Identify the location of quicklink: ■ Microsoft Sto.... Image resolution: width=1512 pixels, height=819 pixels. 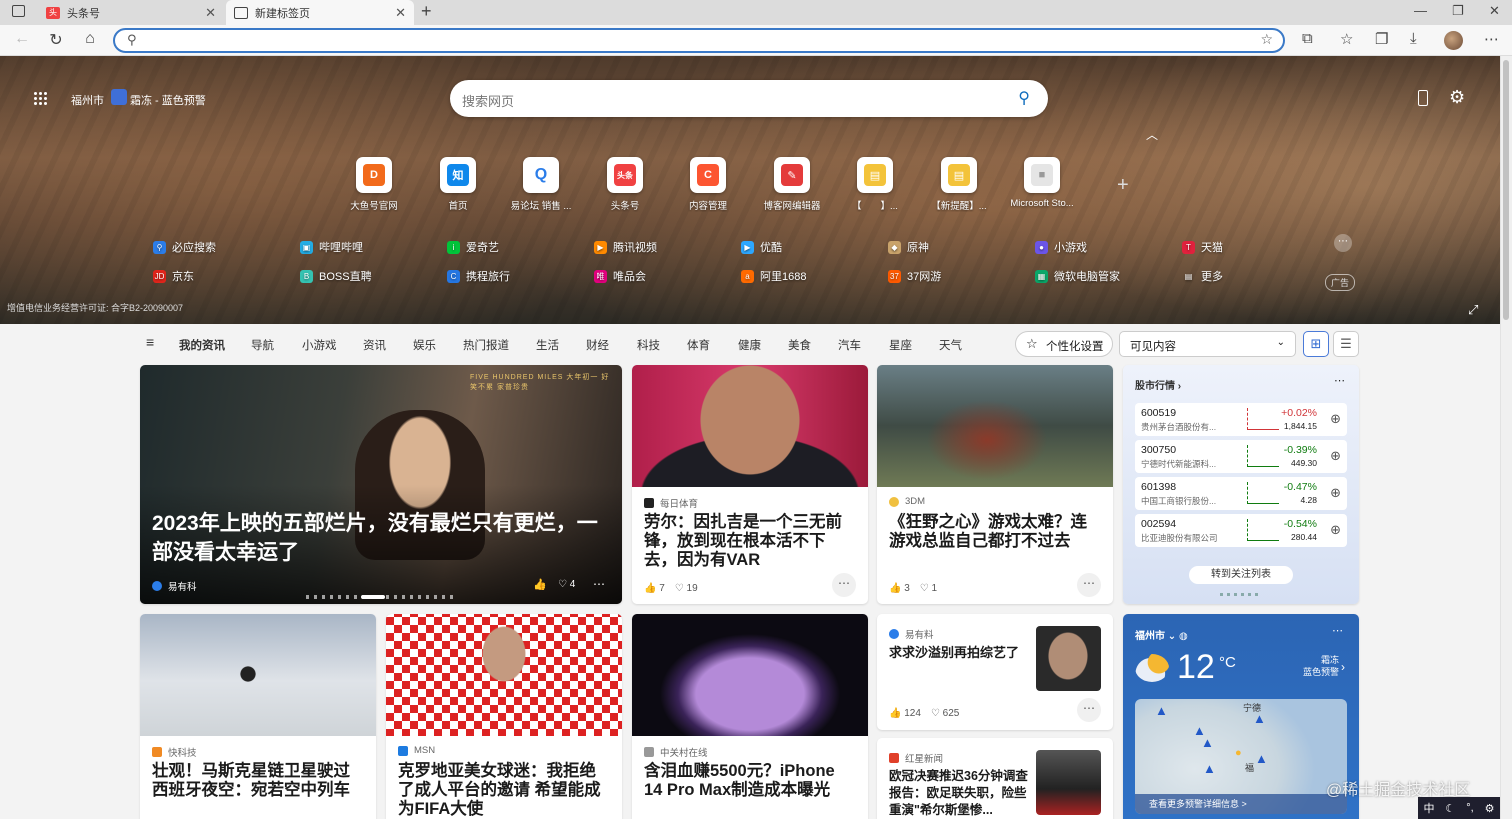
(1042, 183).